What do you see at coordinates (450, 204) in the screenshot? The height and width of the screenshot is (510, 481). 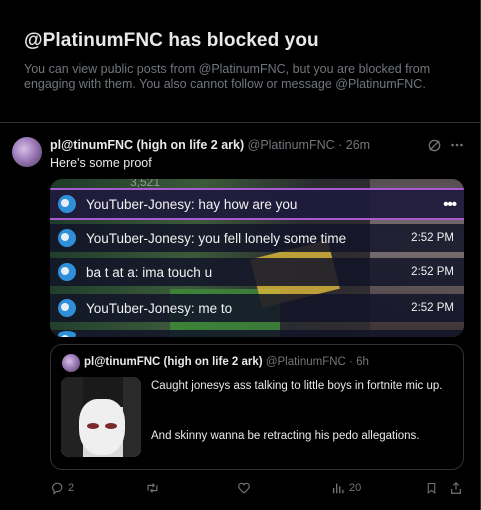 I see `chat-more-icon: •••` at bounding box center [450, 204].